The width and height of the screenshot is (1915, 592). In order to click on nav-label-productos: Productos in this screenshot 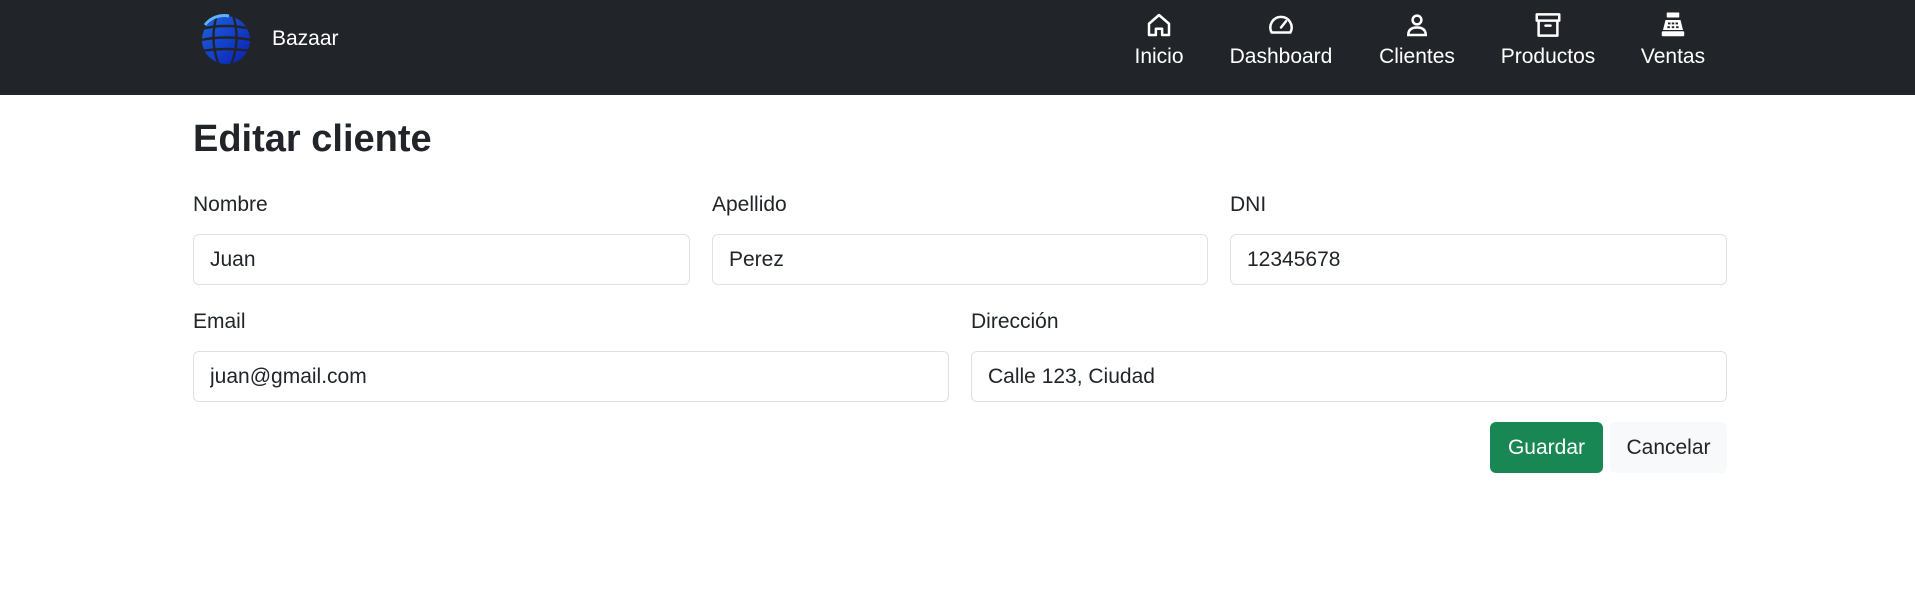, I will do `click(1548, 56)`.